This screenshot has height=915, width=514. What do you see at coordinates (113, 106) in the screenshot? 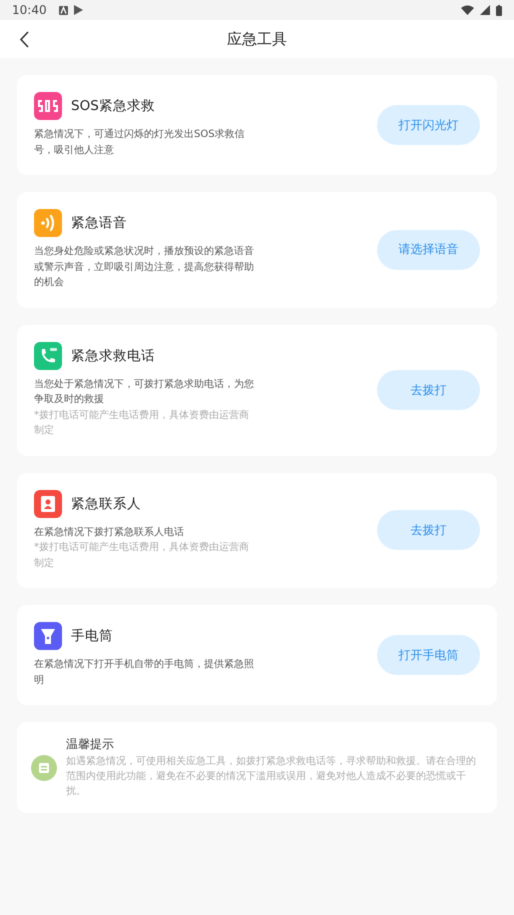
I see `tool-title: SOS紧急求救` at bounding box center [113, 106].